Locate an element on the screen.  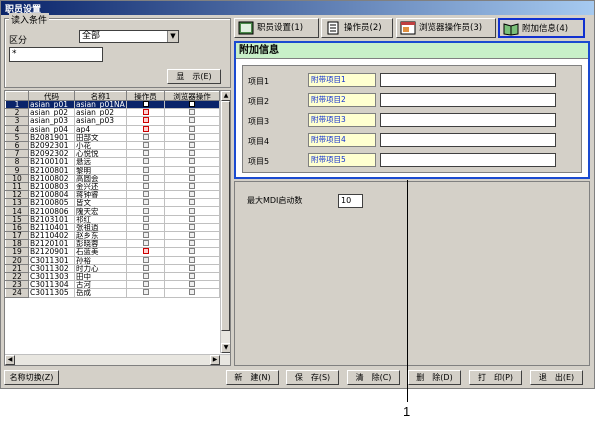
table-row: 22 C3011303 田中 is located at coordinates (112, 276).